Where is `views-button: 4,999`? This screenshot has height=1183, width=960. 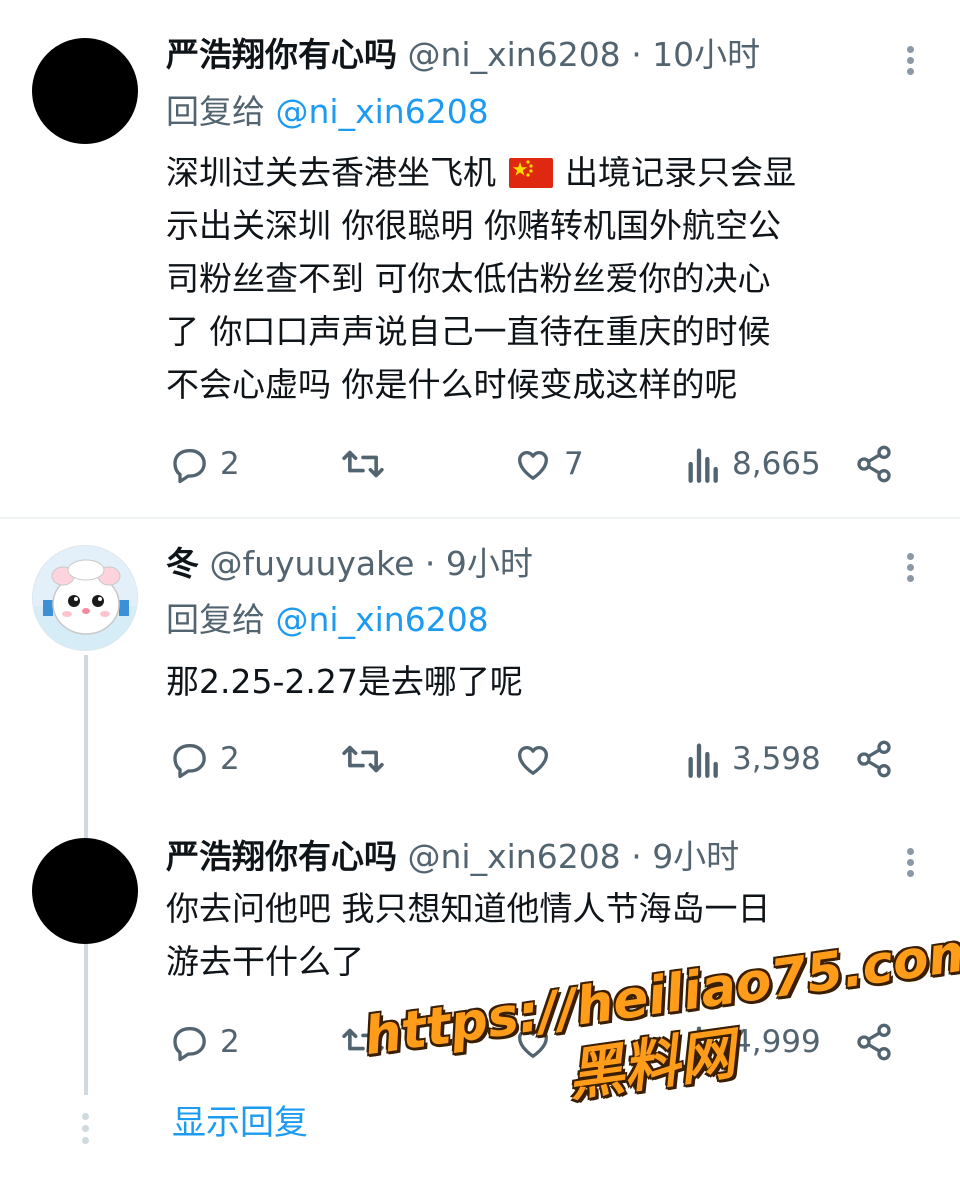
views-button: 4,999 is located at coordinates (753, 1042).